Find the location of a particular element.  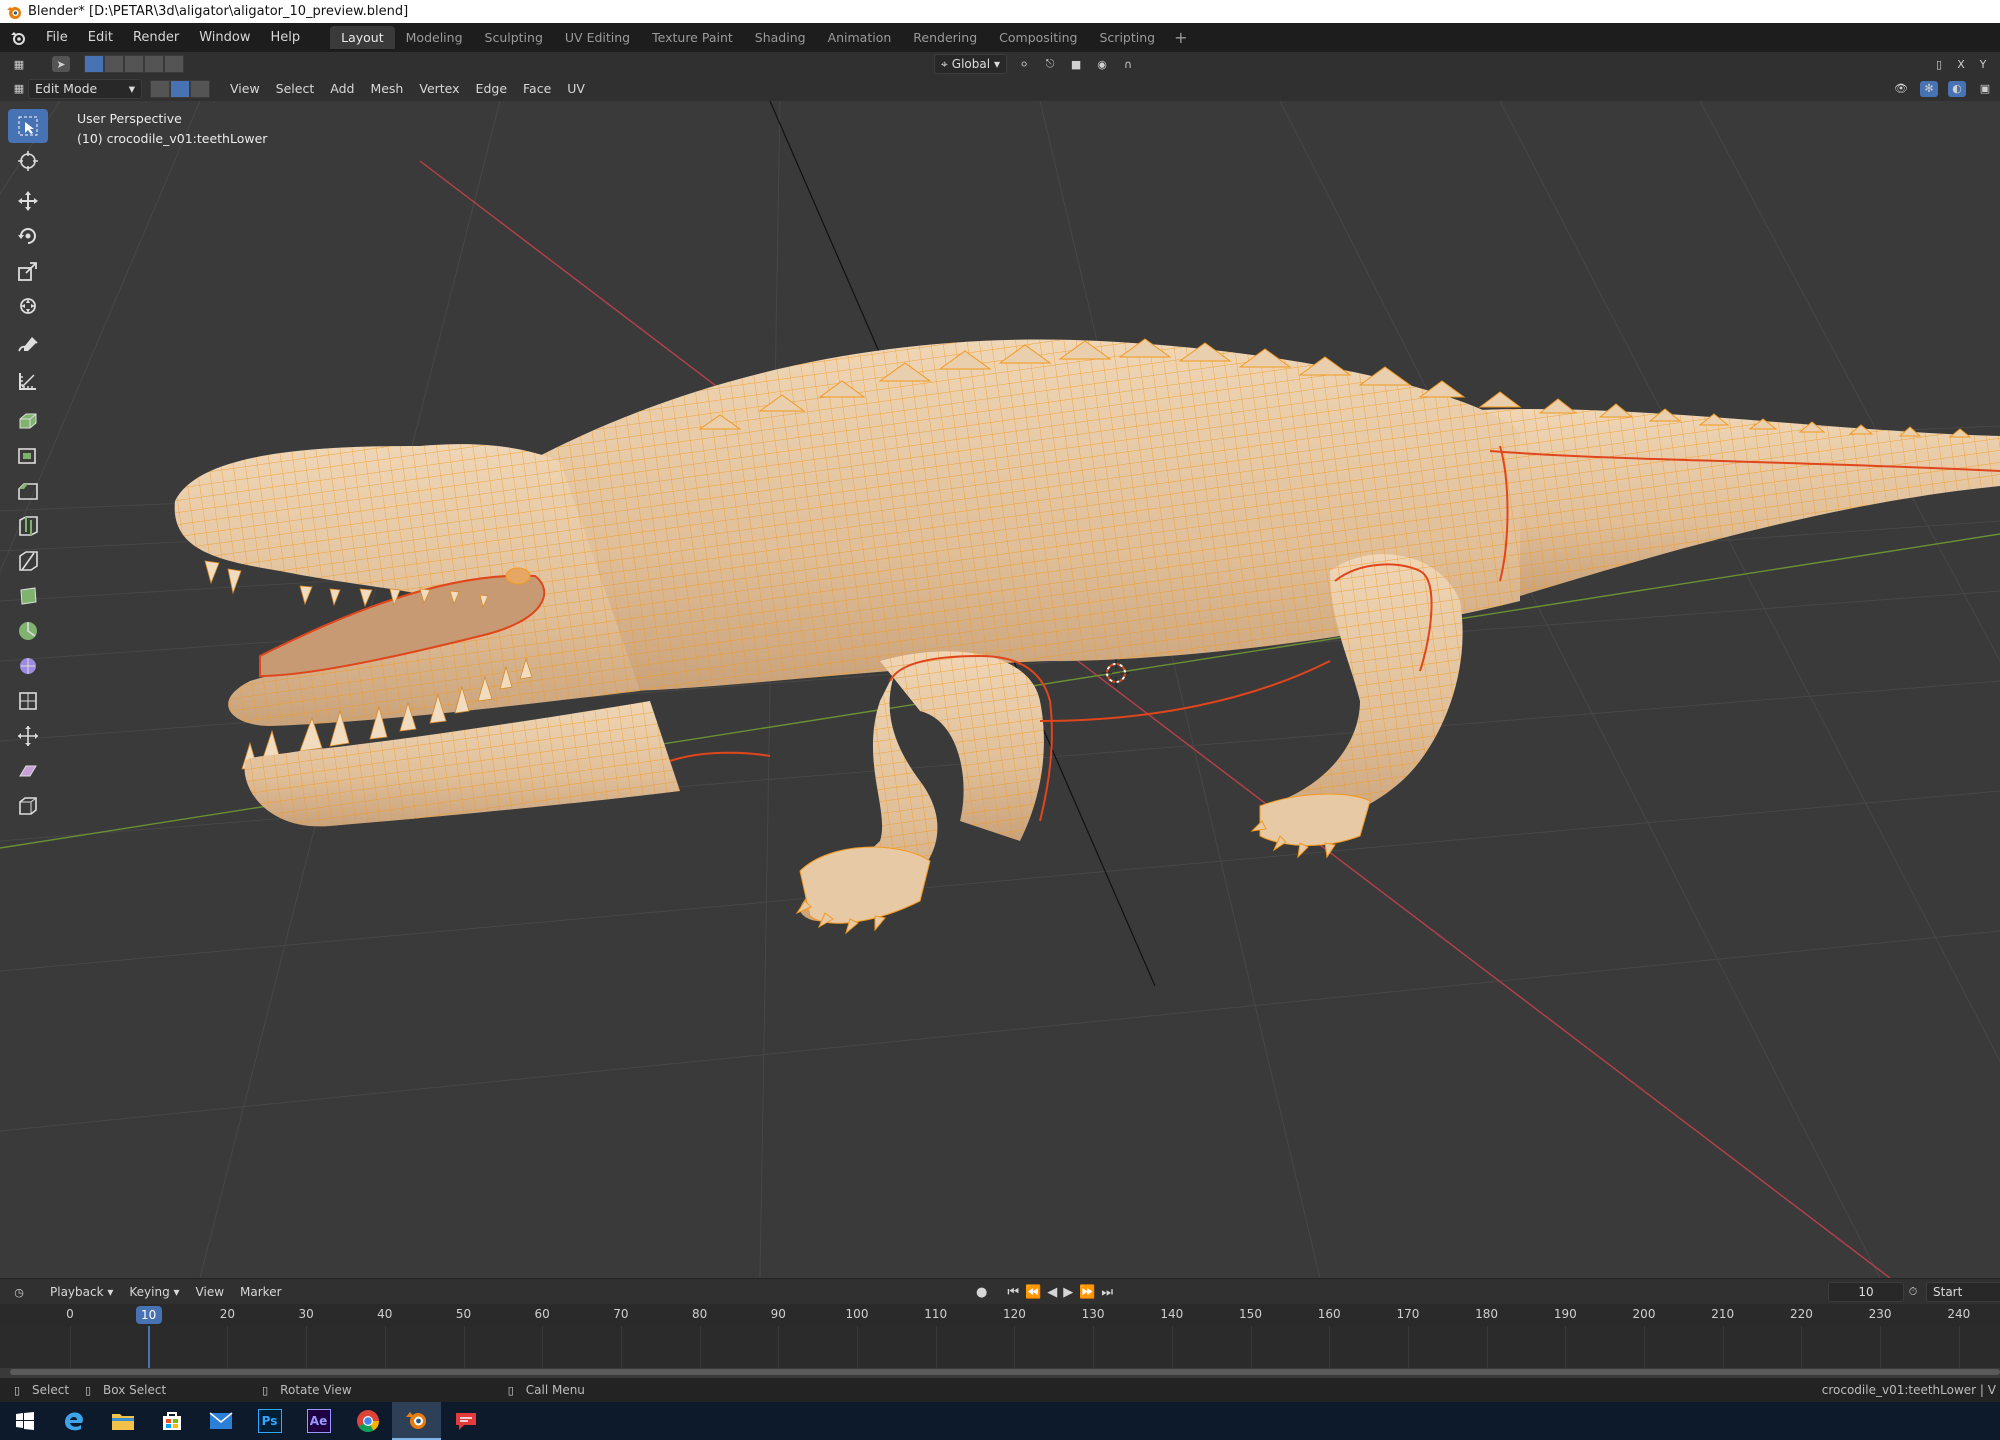

current-frame-field: 10 is located at coordinates (1866, 1292).